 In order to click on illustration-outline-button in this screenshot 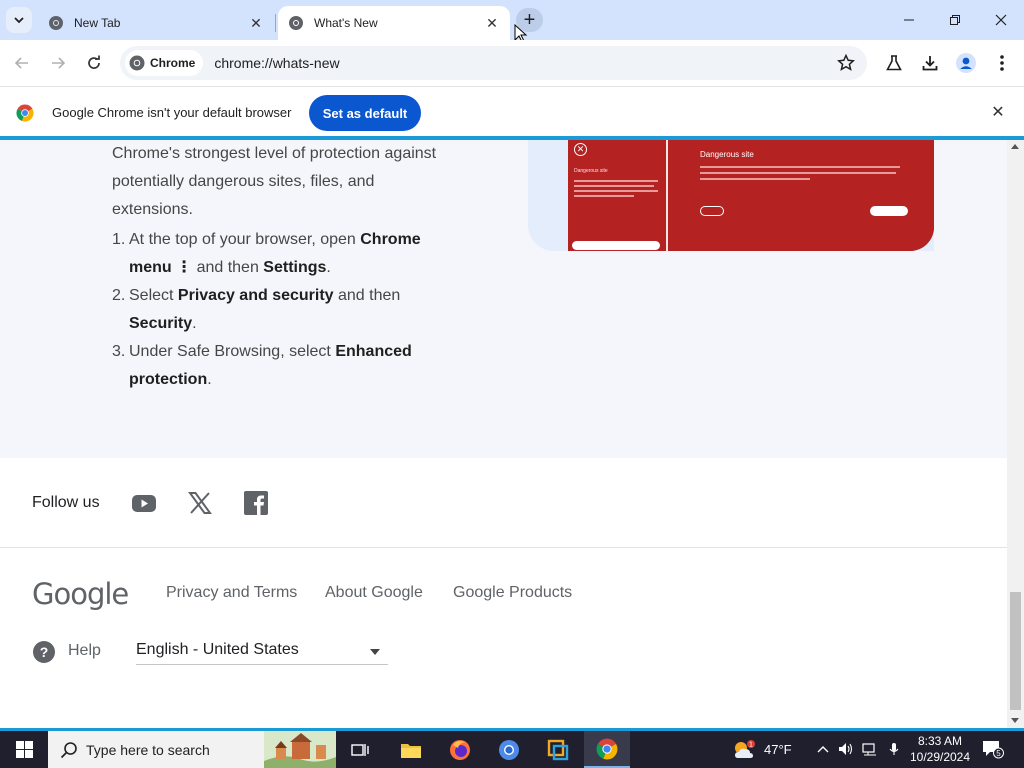, I will do `click(712, 211)`.